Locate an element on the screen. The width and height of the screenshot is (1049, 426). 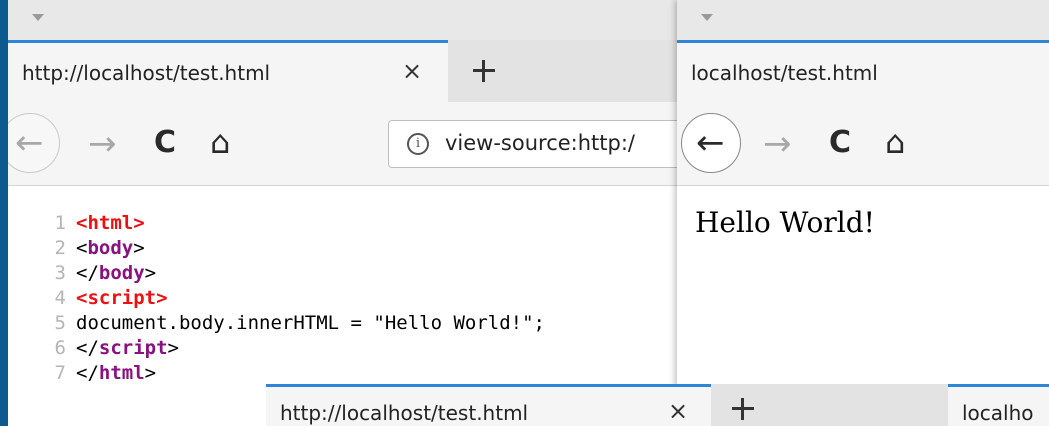
source-line: 6 </script> is located at coordinates (93, 349).